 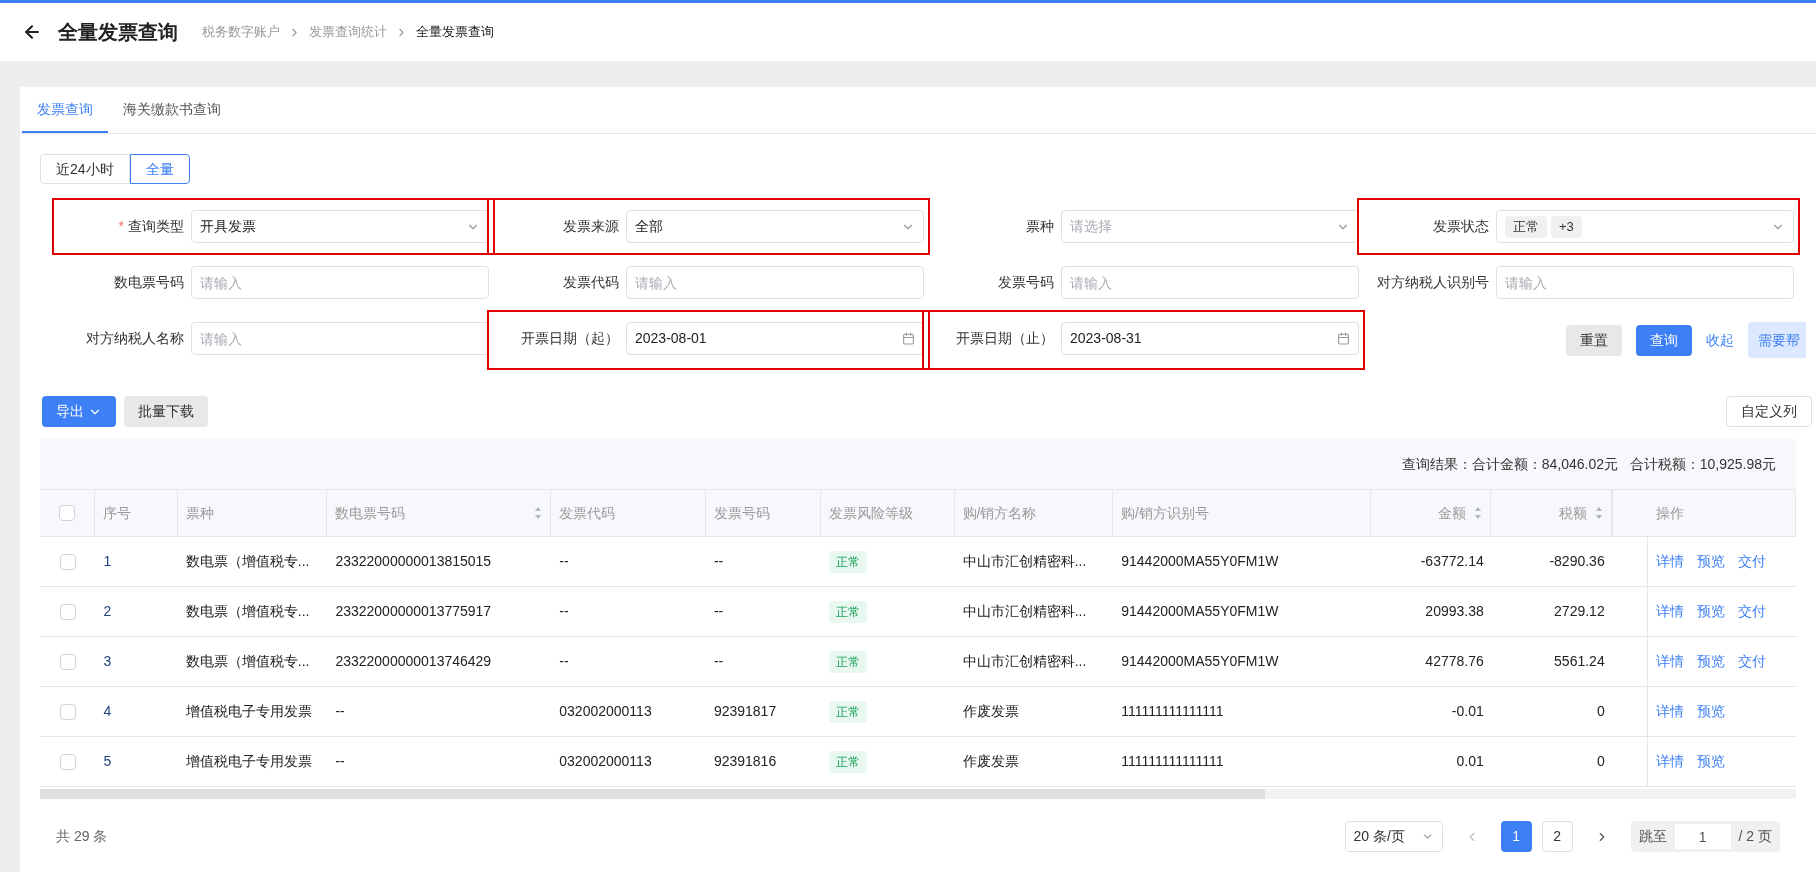 What do you see at coordinates (241, 32) in the screenshot?
I see `breadcrumb-link: 税务数字账户` at bounding box center [241, 32].